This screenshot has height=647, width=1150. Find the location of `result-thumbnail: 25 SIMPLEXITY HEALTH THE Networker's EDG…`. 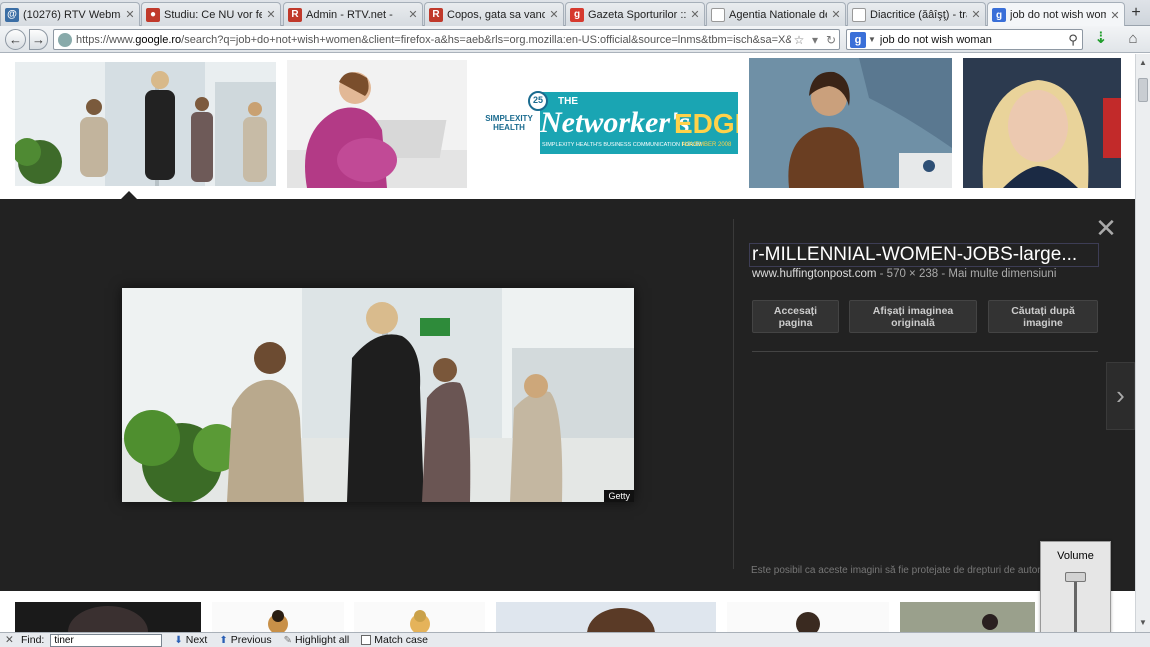

result-thumbnail: 25 SIMPLEXITY HEALTH THE Networker's EDG… is located at coordinates (608, 123).